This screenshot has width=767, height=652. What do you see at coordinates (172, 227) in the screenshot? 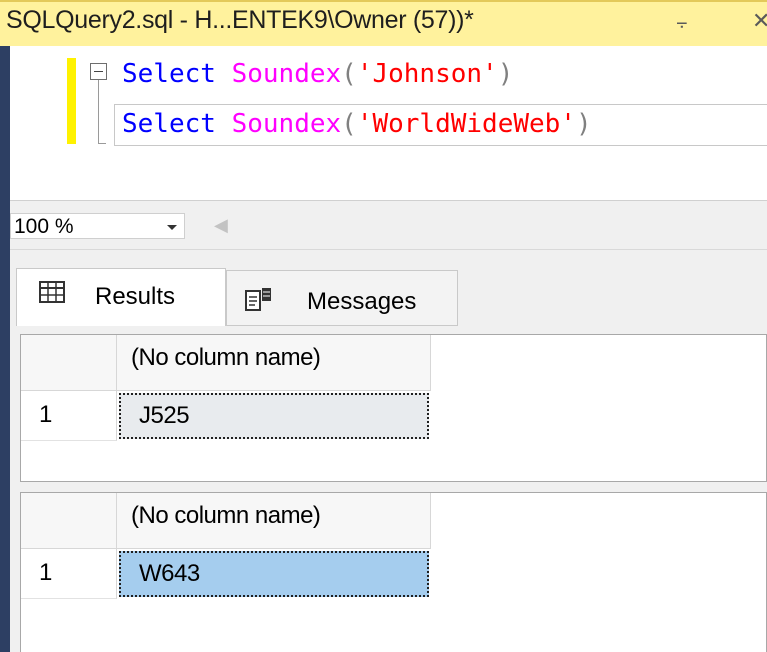
I see `chevron-down-icon` at bounding box center [172, 227].